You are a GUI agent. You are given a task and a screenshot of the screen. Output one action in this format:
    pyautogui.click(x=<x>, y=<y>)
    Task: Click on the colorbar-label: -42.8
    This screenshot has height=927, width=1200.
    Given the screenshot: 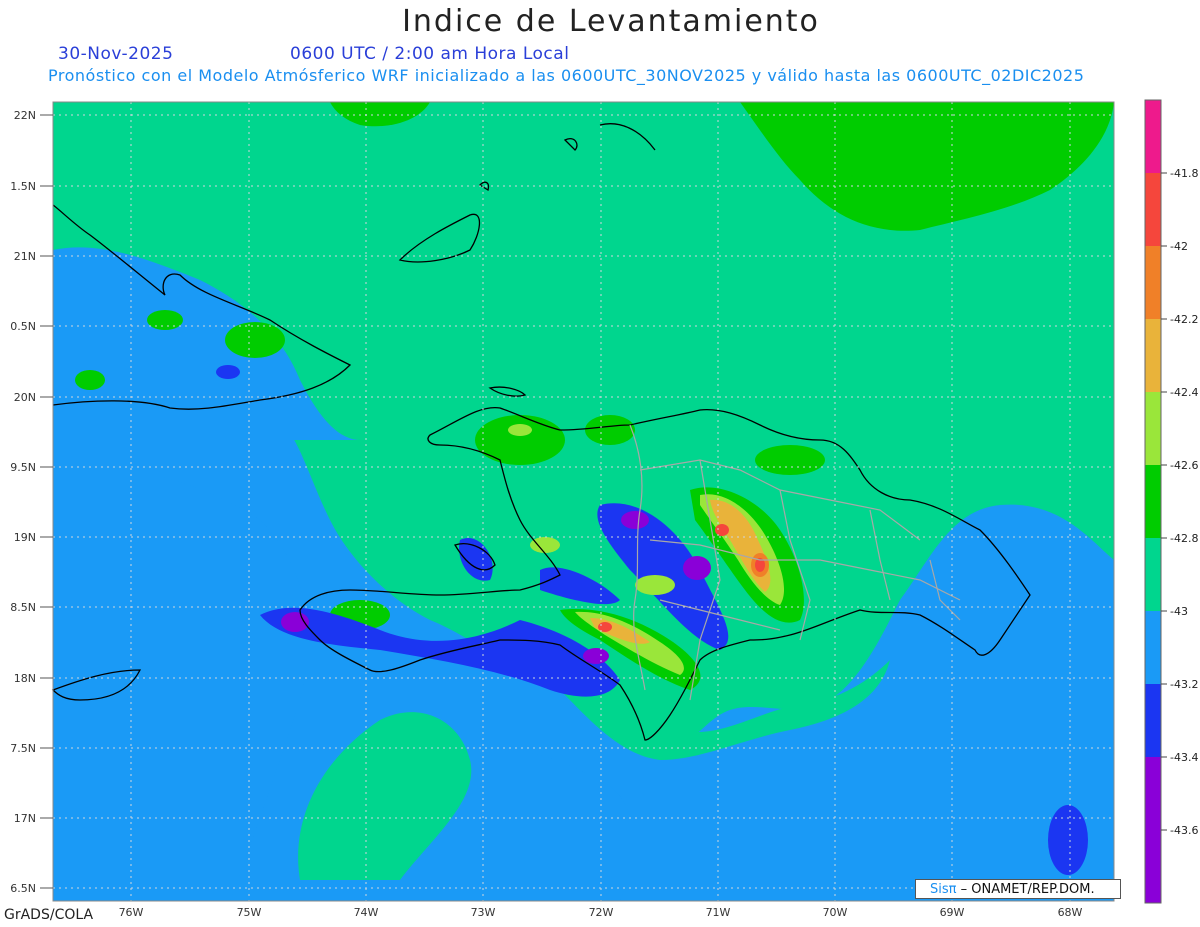 What is the action you would take?
    pyautogui.click(x=1184, y=538)
    